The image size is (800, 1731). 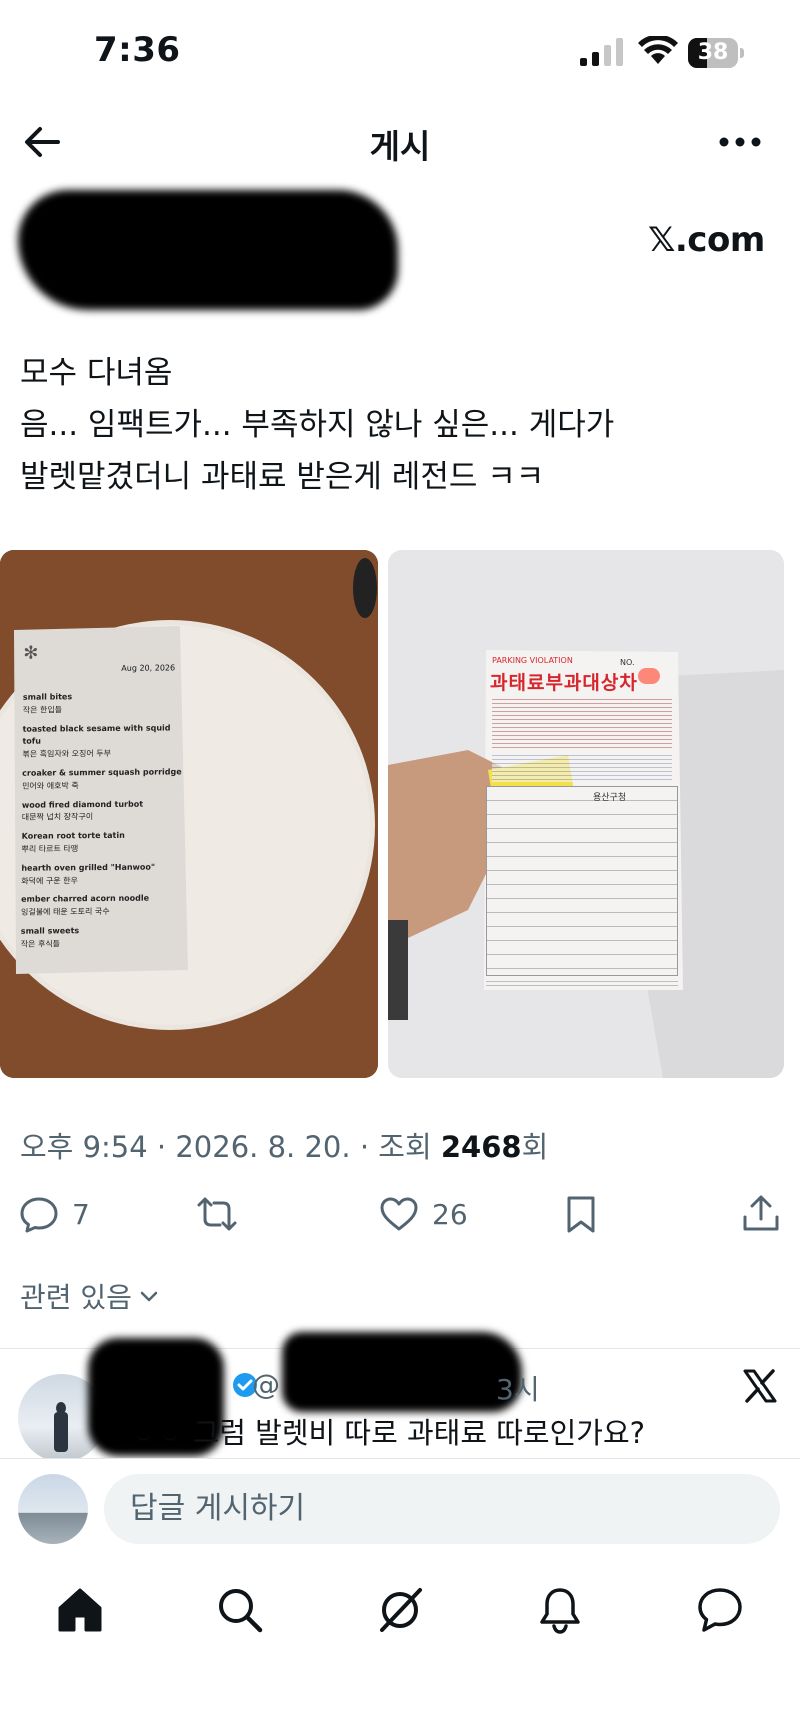 What do you see at coordinates (405, 1147) in the screenshot?
I see `views-label: 조회` at bounding box center [405, 1147].